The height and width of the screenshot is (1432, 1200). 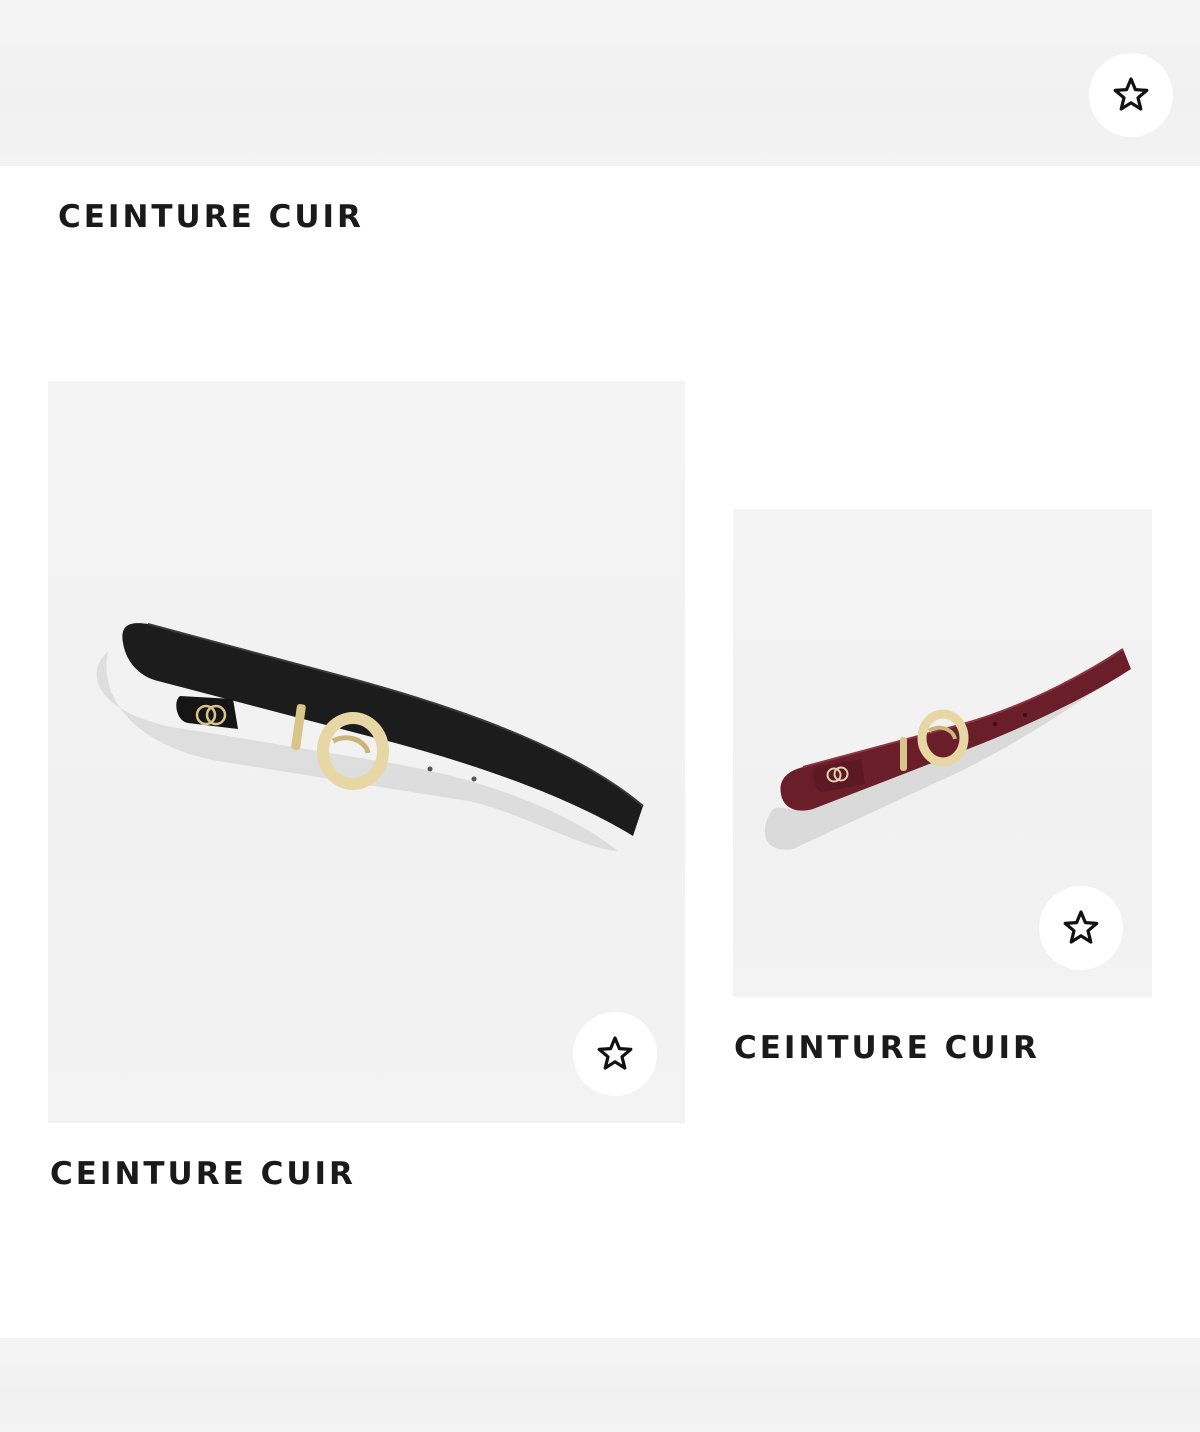 What do you see at coordinates (203, 1174) in the screenshot?
I see `product-name-2: CEINTURE CUIR` at bounding box center [203, 1174].